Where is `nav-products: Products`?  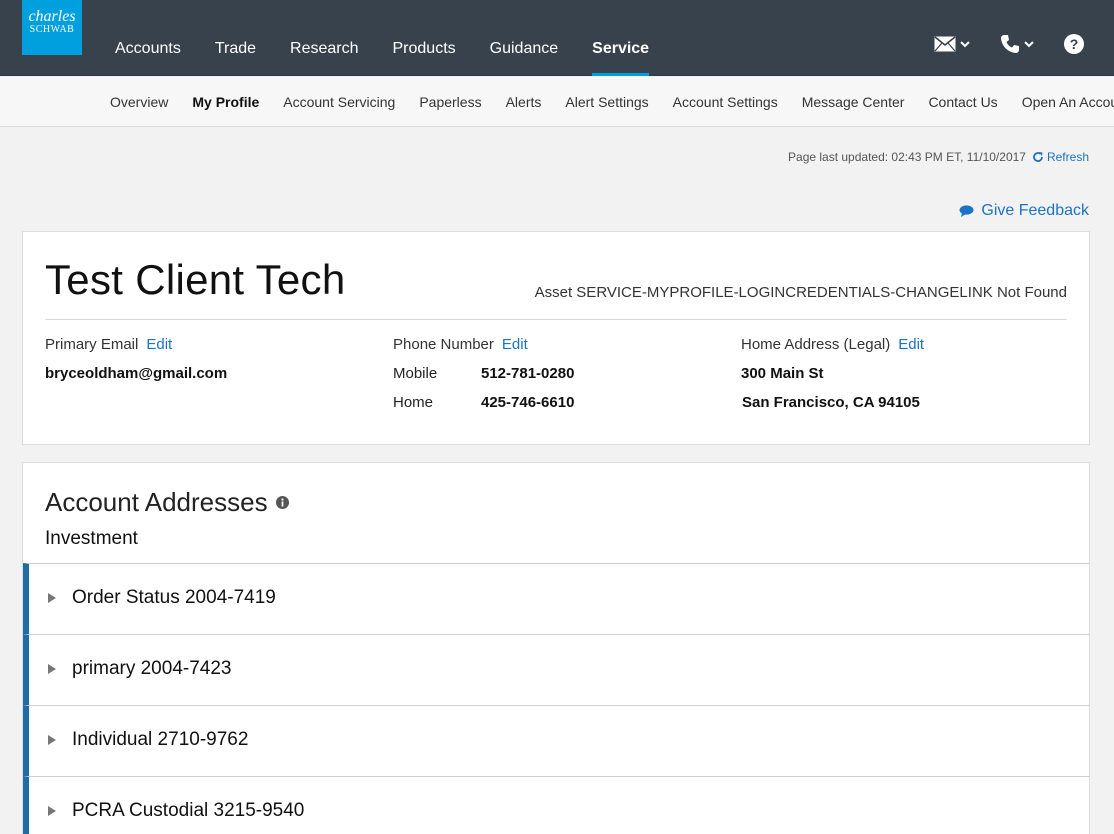 nav-products: Products is located at coordinates (424, 38).